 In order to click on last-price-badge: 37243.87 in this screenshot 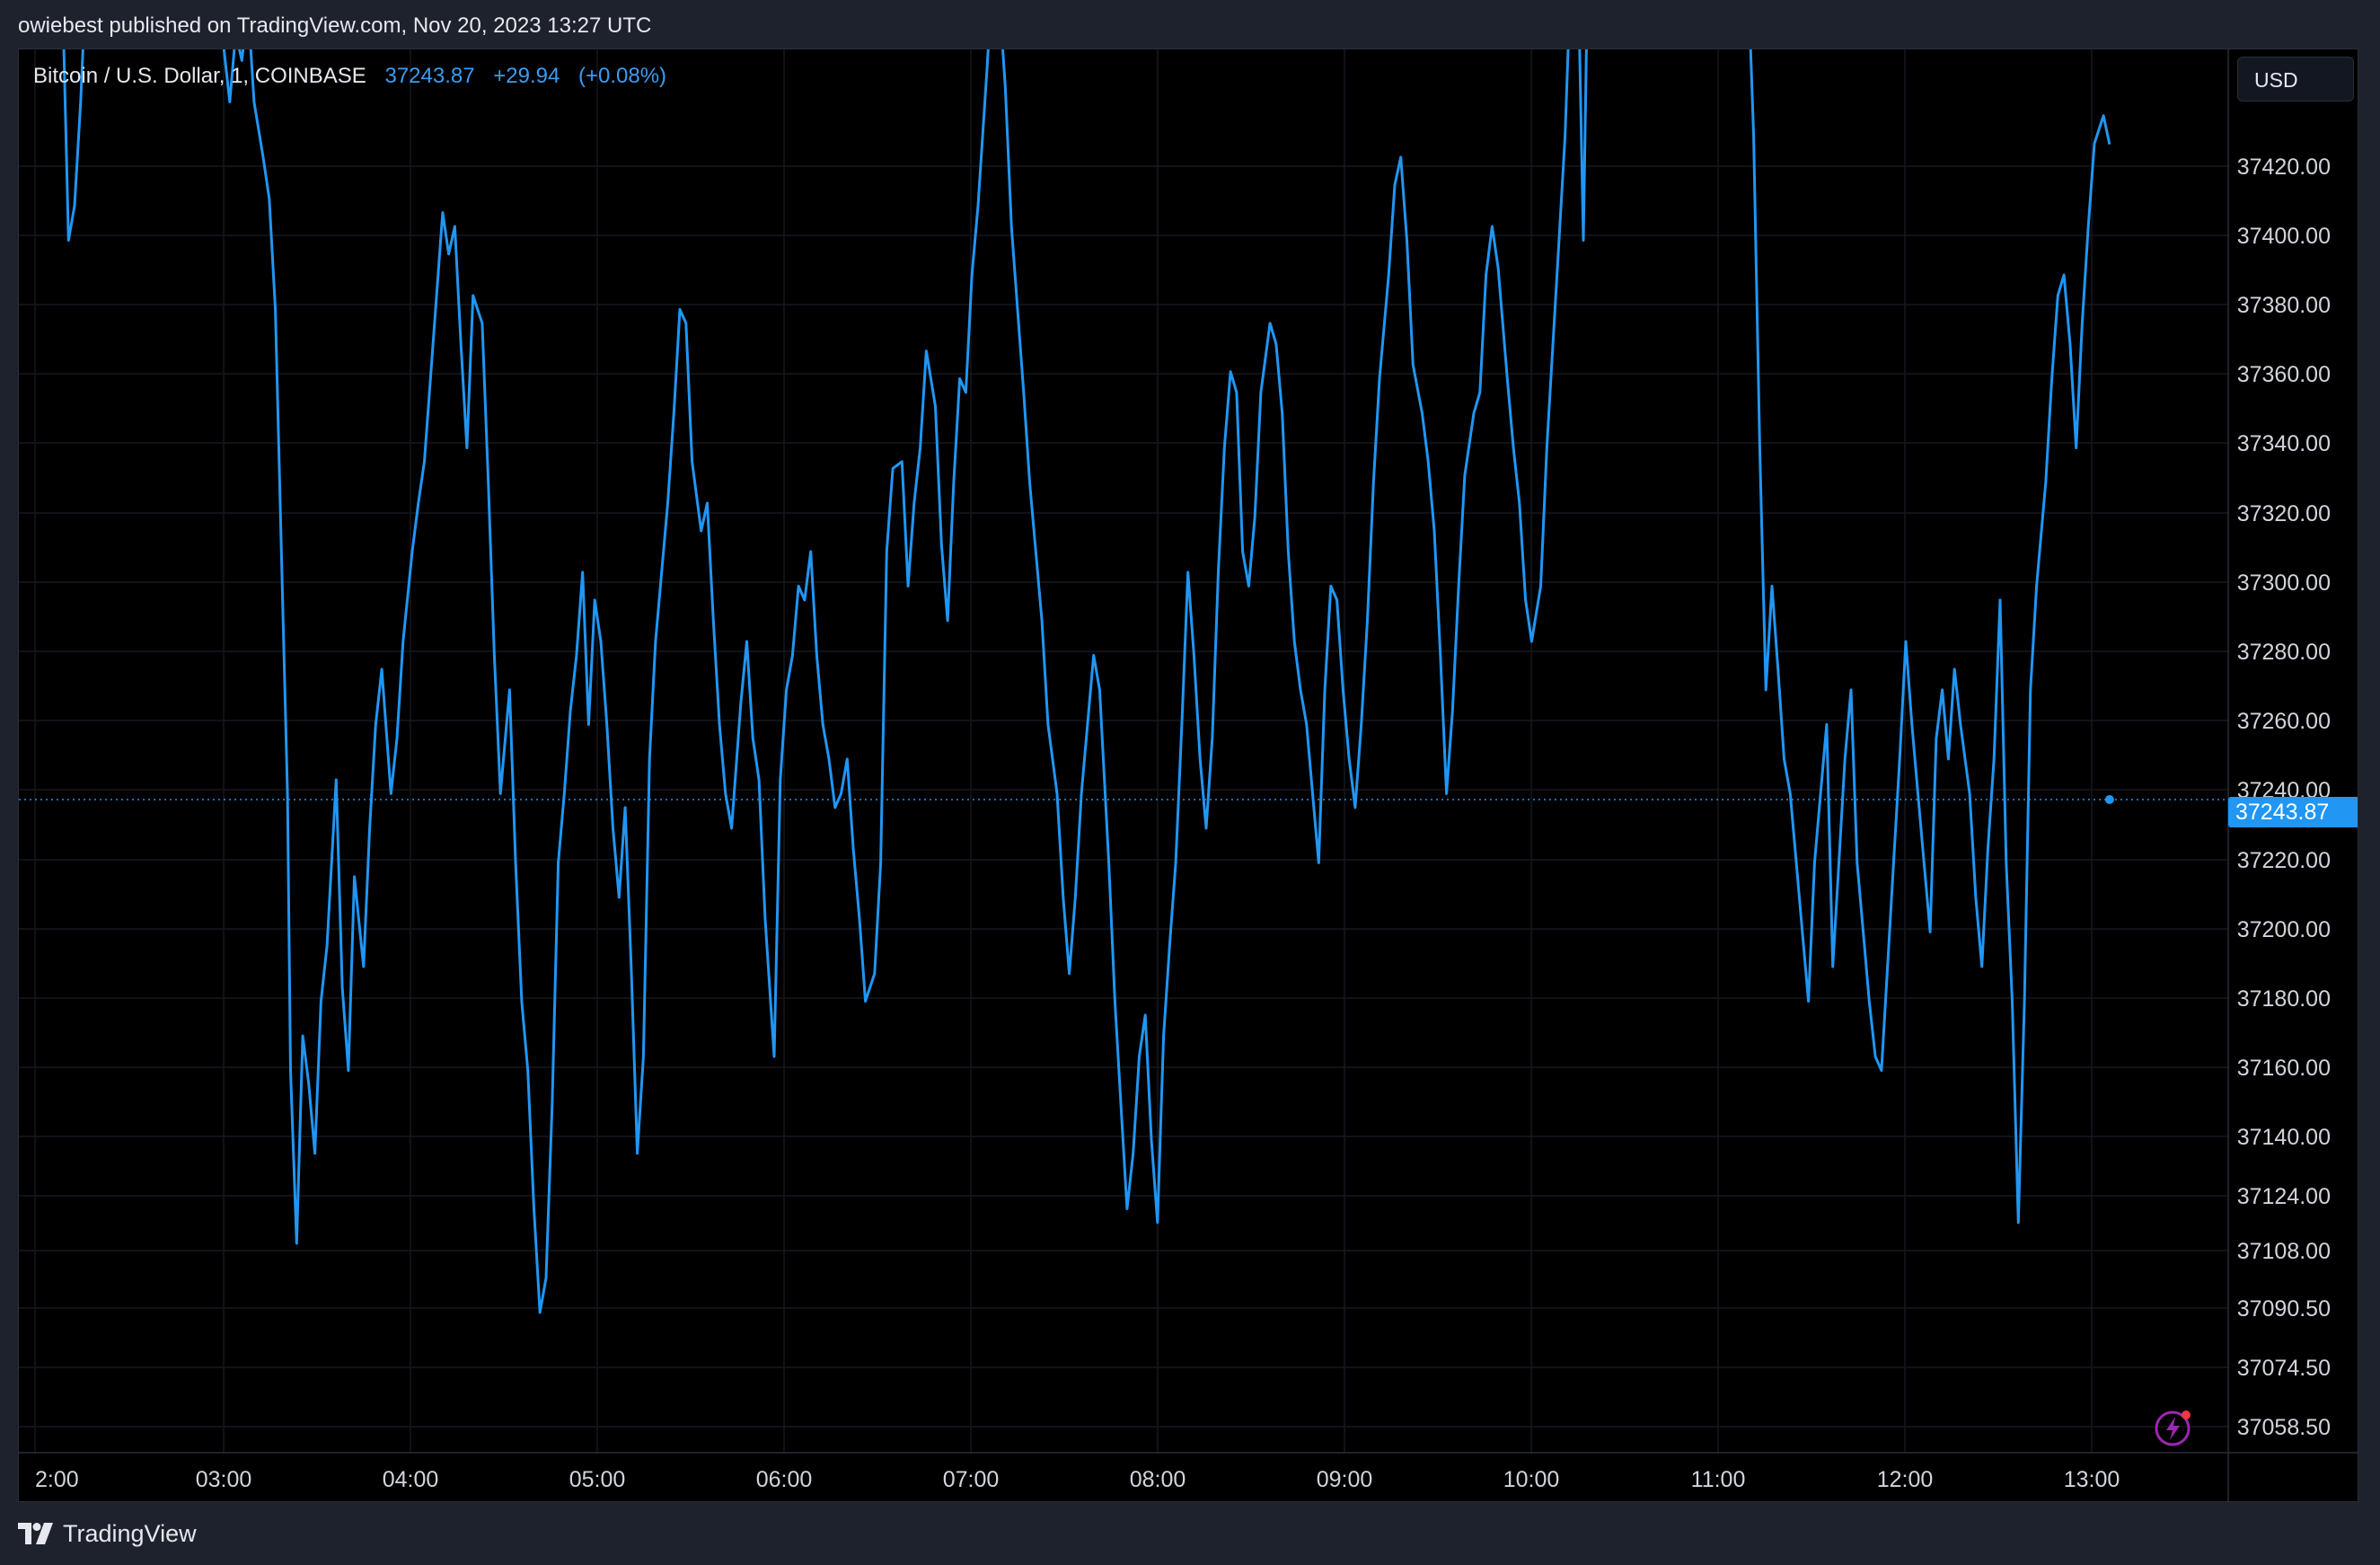, I will do `click(2293, 812)`.